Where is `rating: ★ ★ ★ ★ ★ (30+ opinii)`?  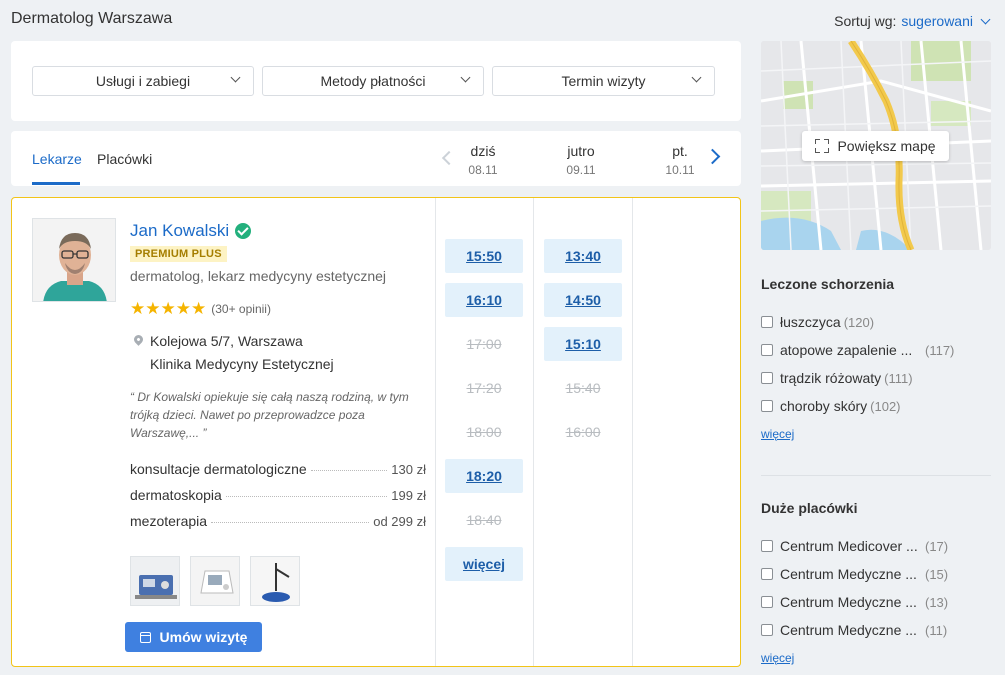 rating: ★ ★ ★ ★ ★ (30+ opinii) is located at coordinates (200, 308).